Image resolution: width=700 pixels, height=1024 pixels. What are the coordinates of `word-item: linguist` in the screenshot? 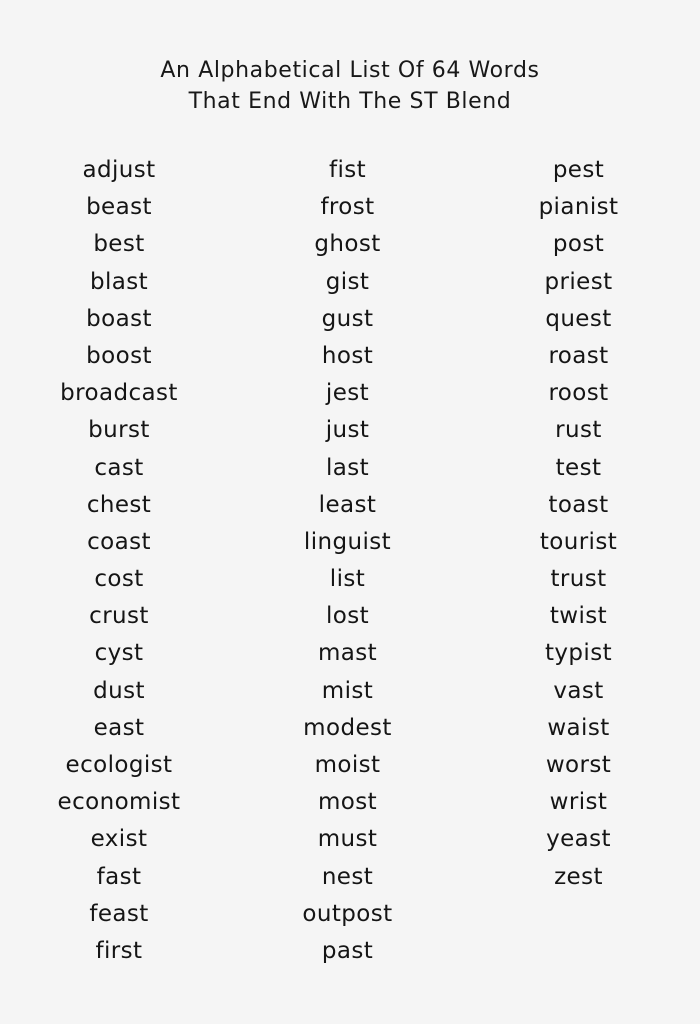 It's located at (347, 541).